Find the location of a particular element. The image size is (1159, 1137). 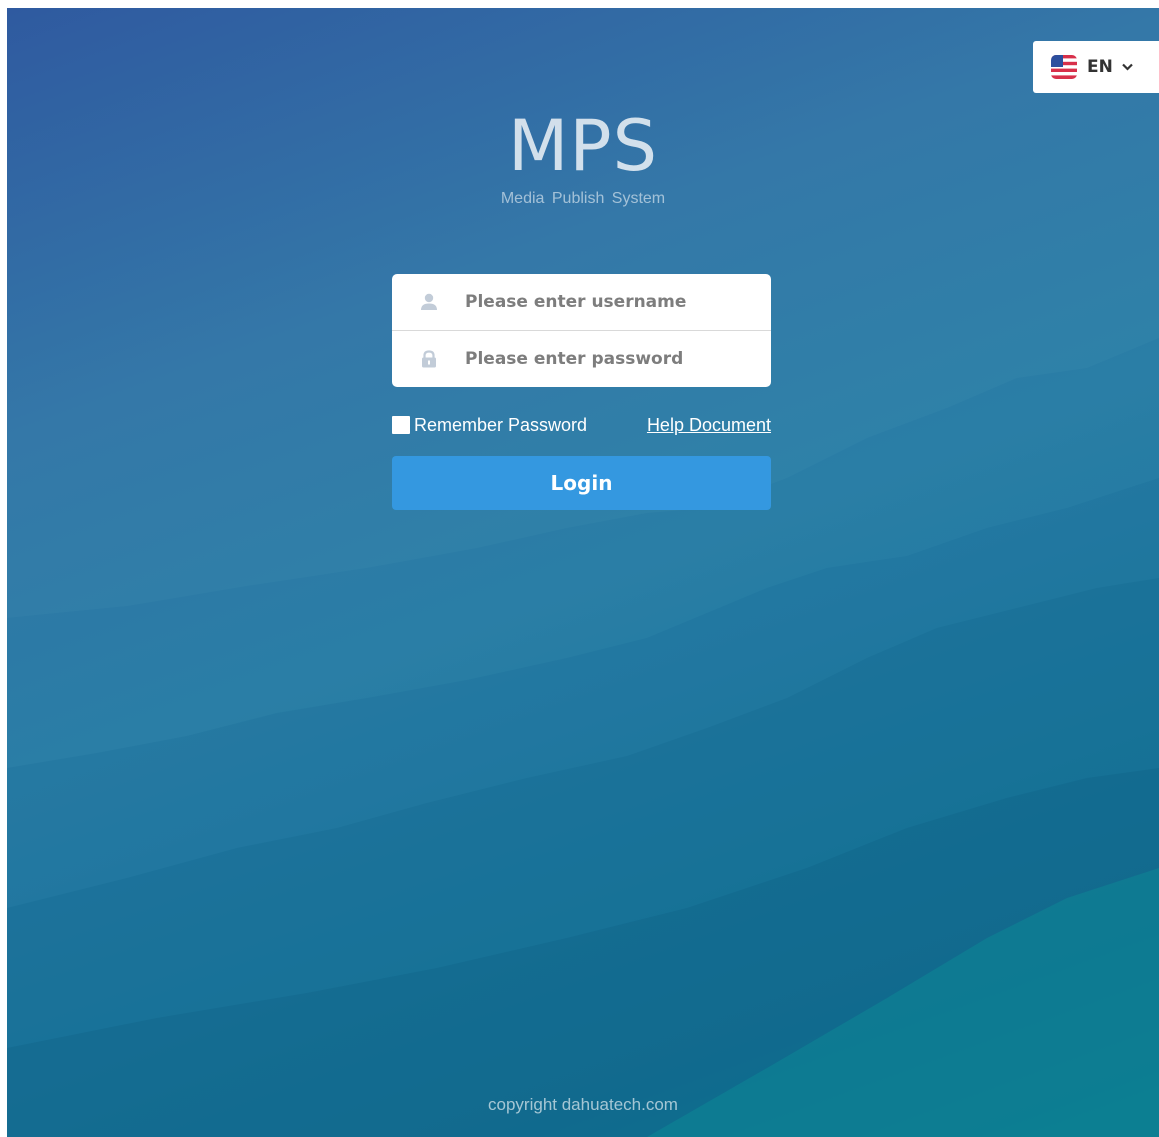

help-document-link: Help Document is located at coordinates (709, 425).